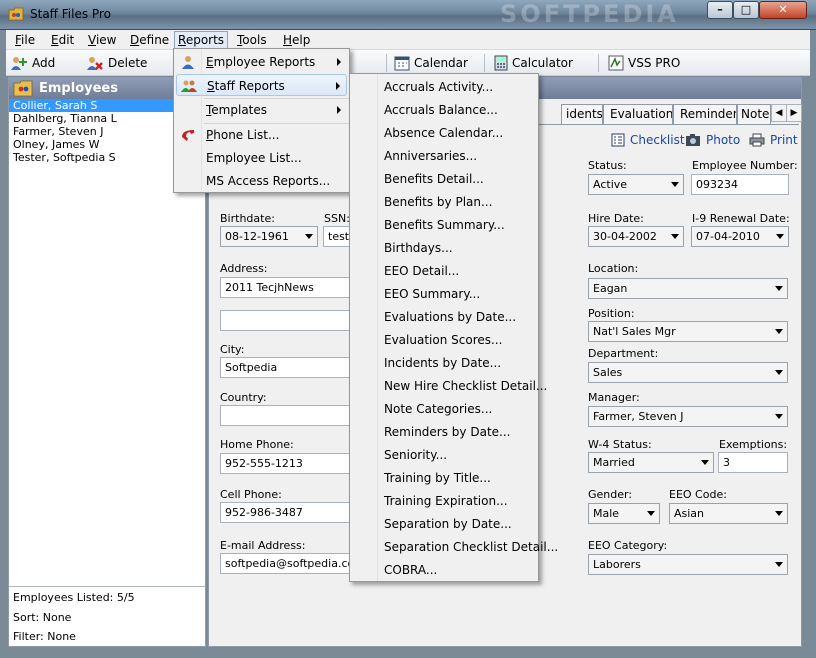  Describe the element at coordinates (616, 63) in the screenshot. I see `vss-pro-icon` at that location.